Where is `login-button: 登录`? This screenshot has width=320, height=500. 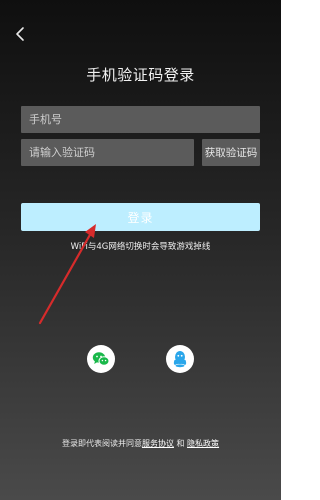 login-button: 登录 is located at coordinates (140, 217).